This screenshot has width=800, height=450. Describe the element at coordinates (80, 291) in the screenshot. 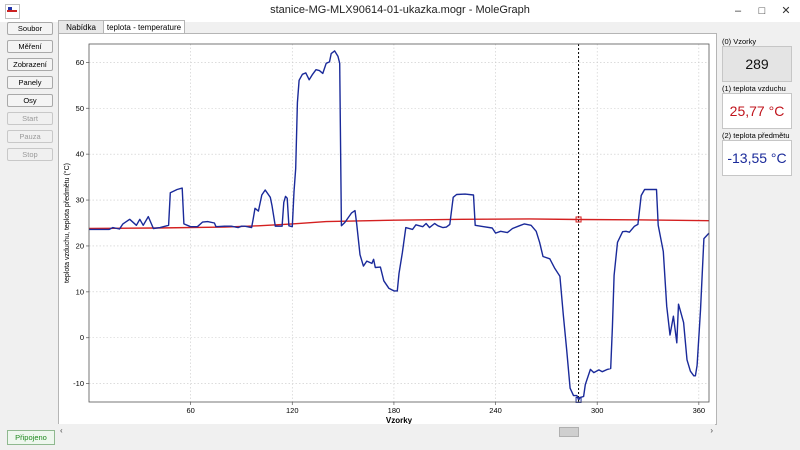

I see `y-tick-label: 10` at that location.